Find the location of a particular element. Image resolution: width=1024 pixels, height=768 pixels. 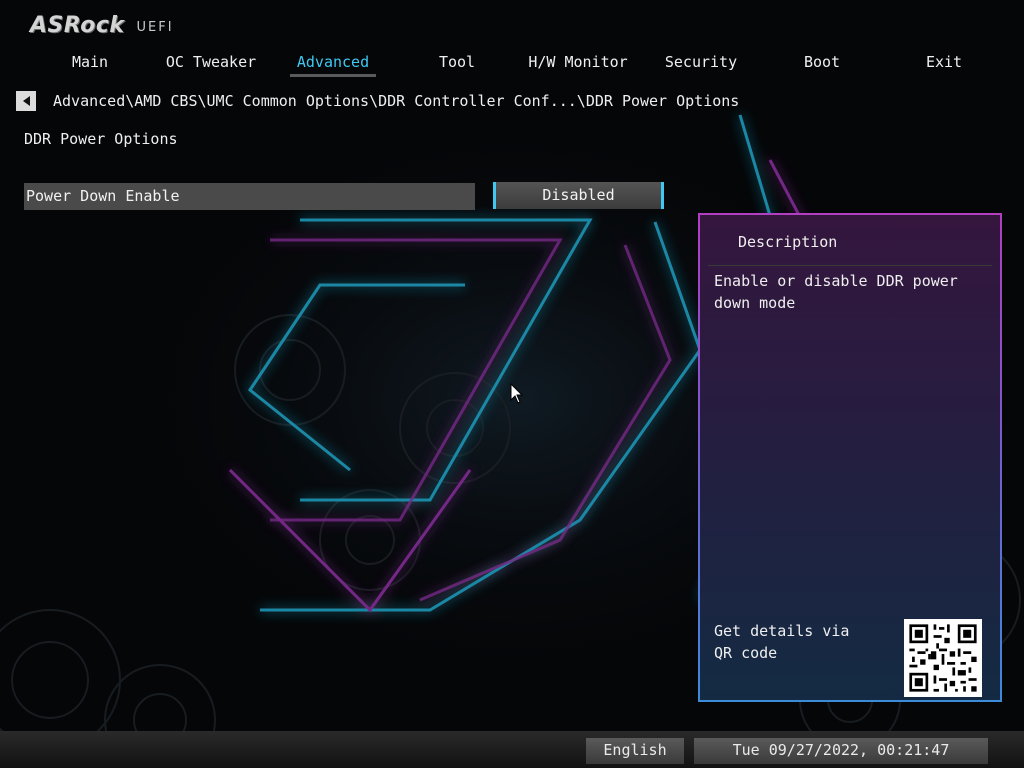

language-button: English is located at coordinates (635, 751).